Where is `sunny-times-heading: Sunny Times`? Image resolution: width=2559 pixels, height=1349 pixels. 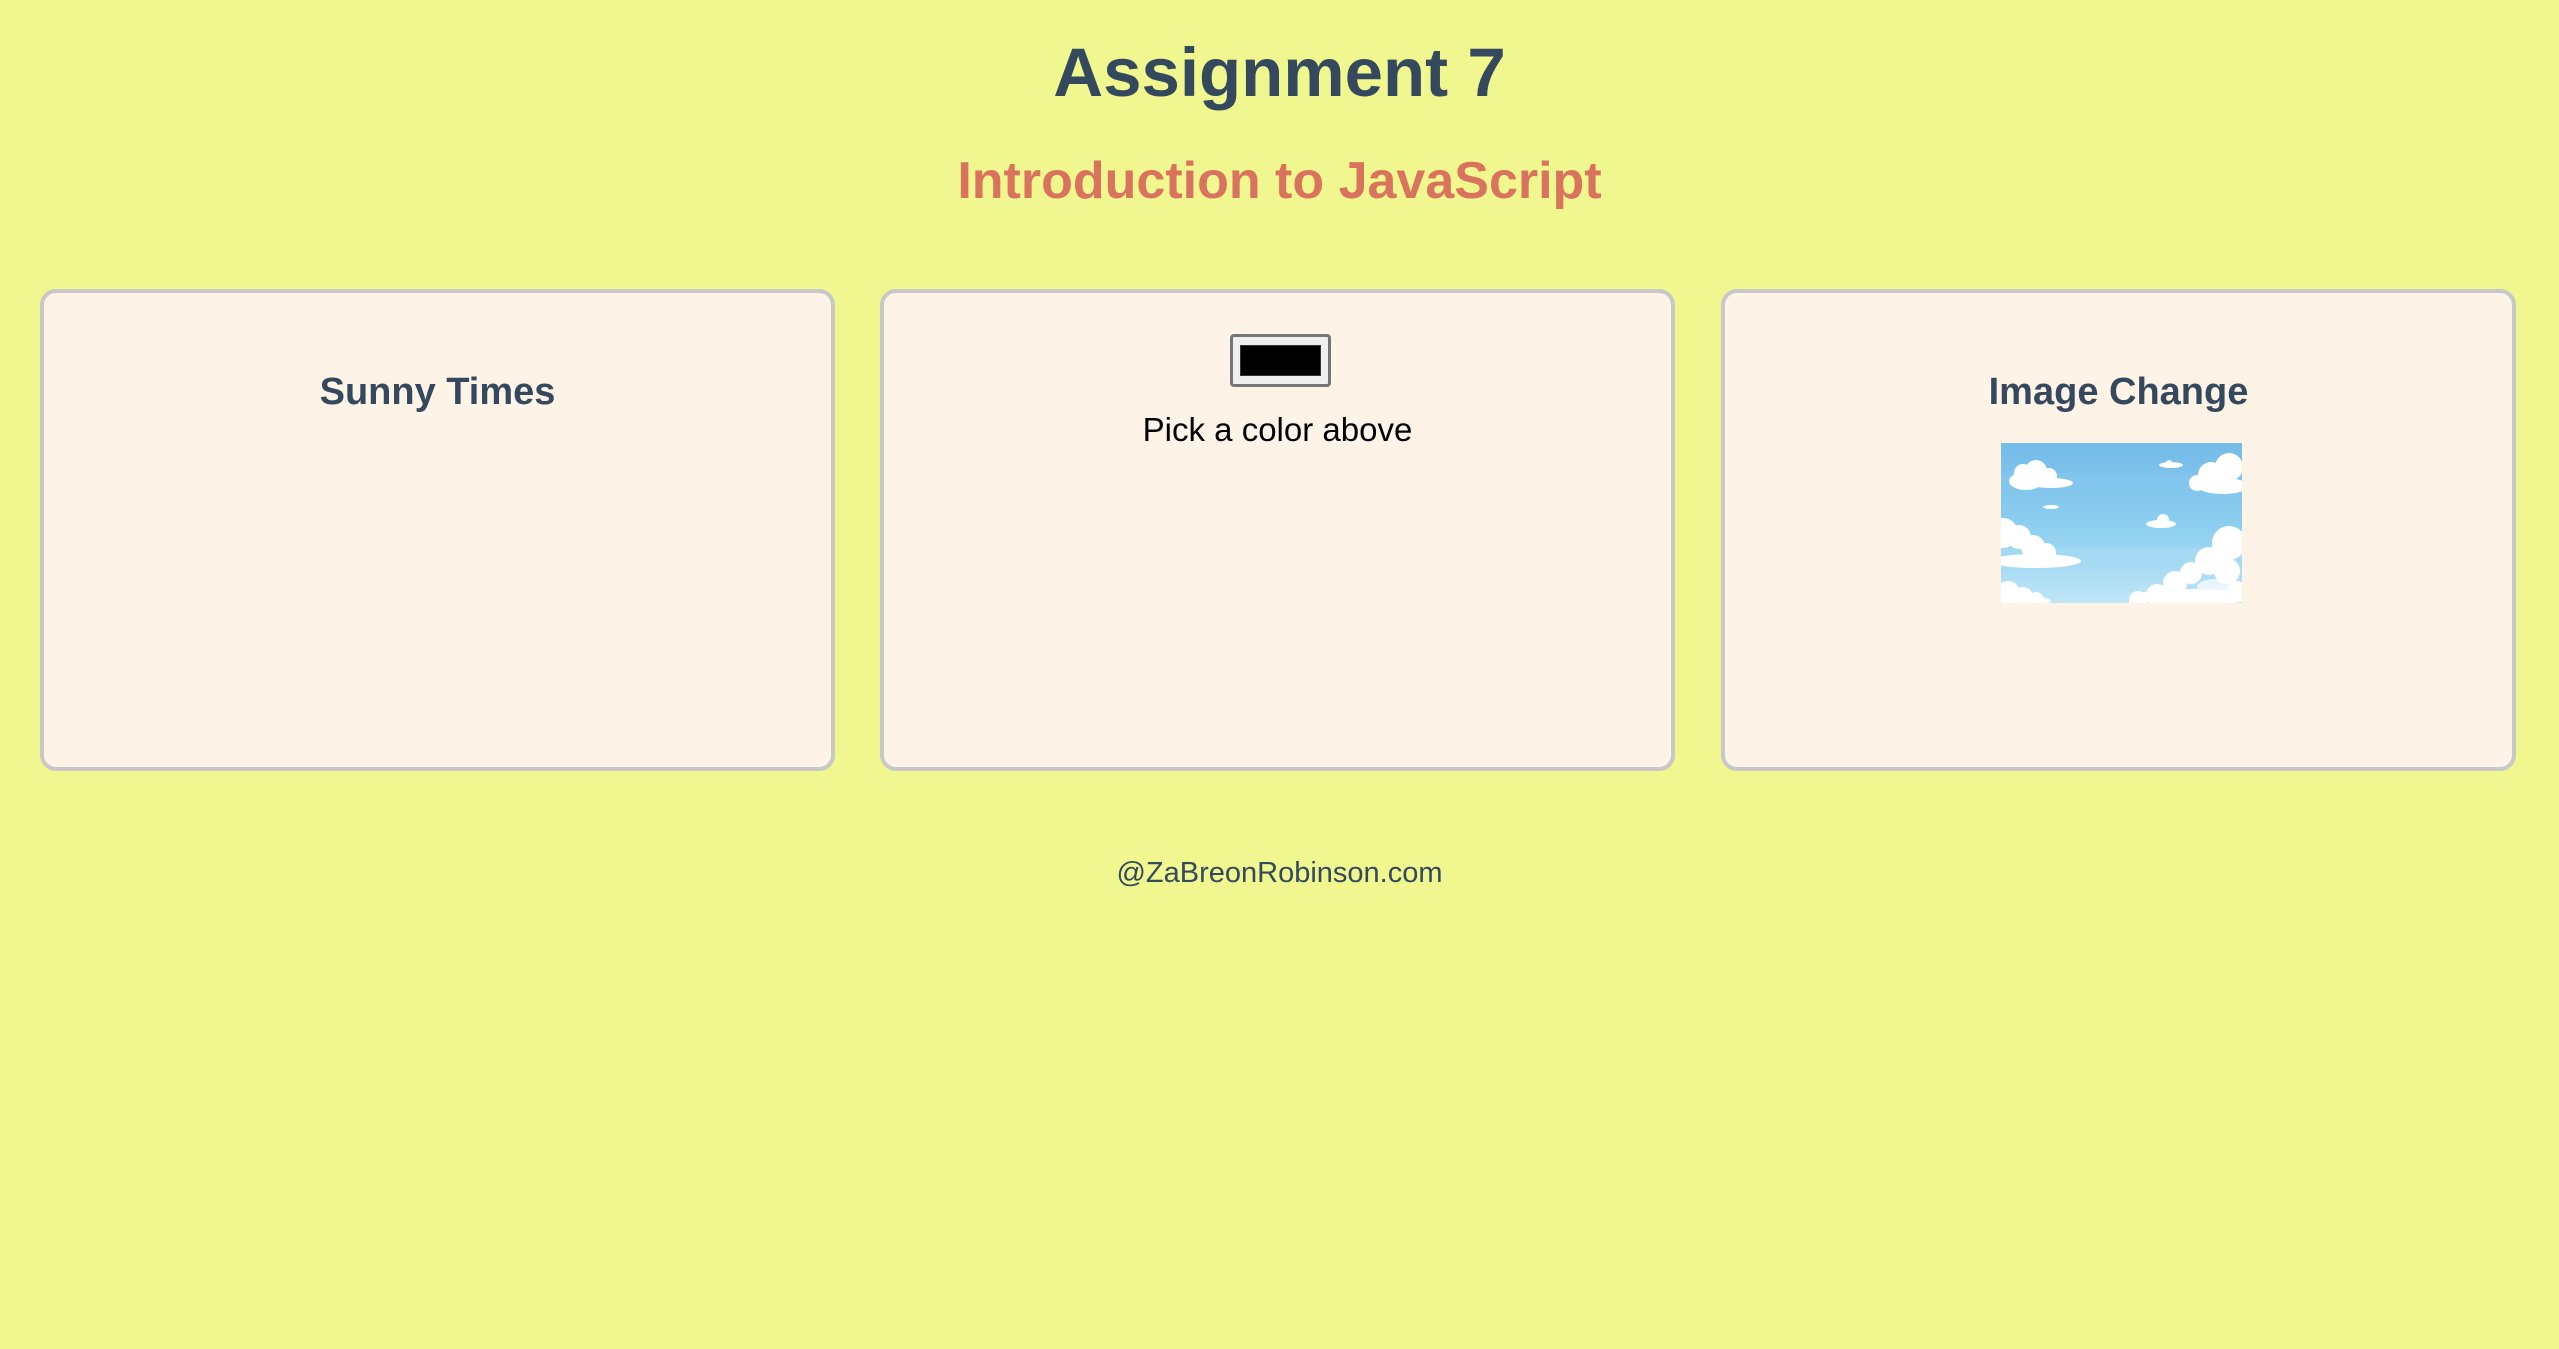 sunny-times-heading: Sunny Times is located at coordinates (437, 392).